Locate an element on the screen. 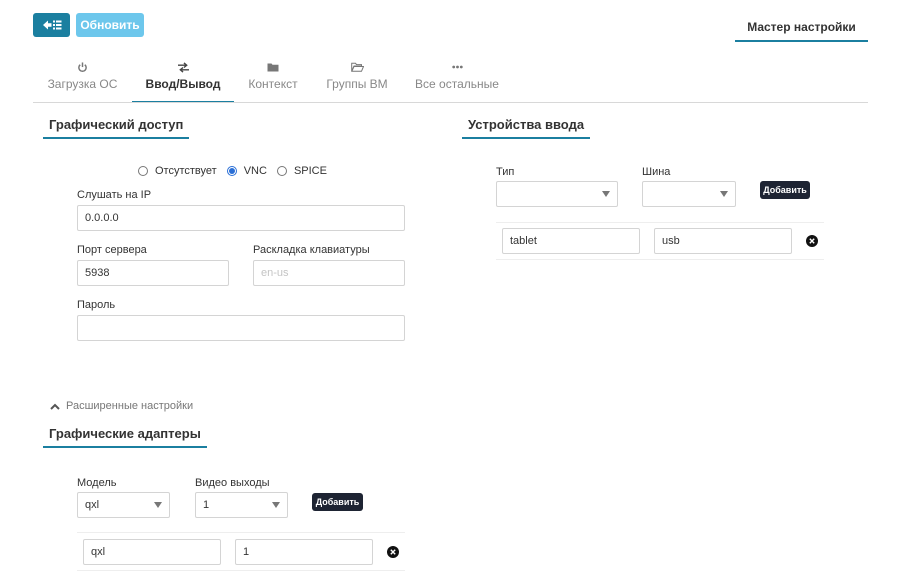 This screenshot has height=578, width=900. power-icon is located at coordinates (82, 67).